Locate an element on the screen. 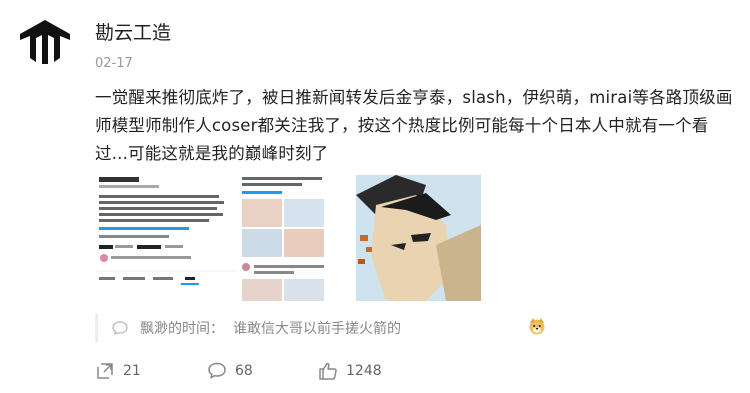  comment-button: 68 is located at coordinates (230, 371).